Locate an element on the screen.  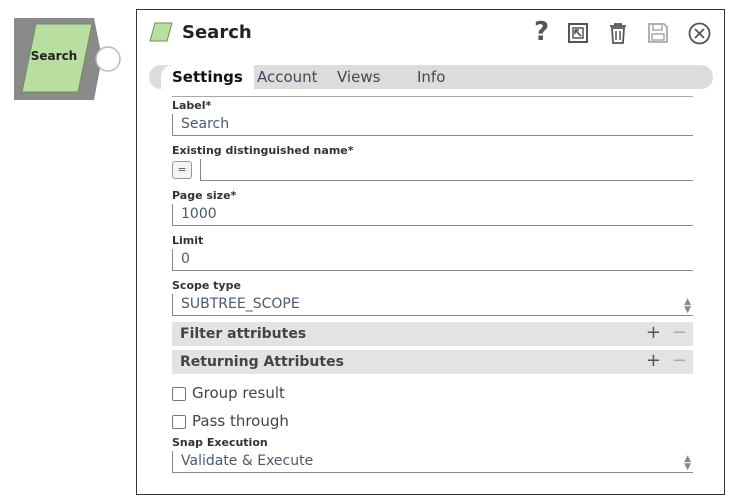
page-size-input: 1000 is located at coordinates (432, 215).